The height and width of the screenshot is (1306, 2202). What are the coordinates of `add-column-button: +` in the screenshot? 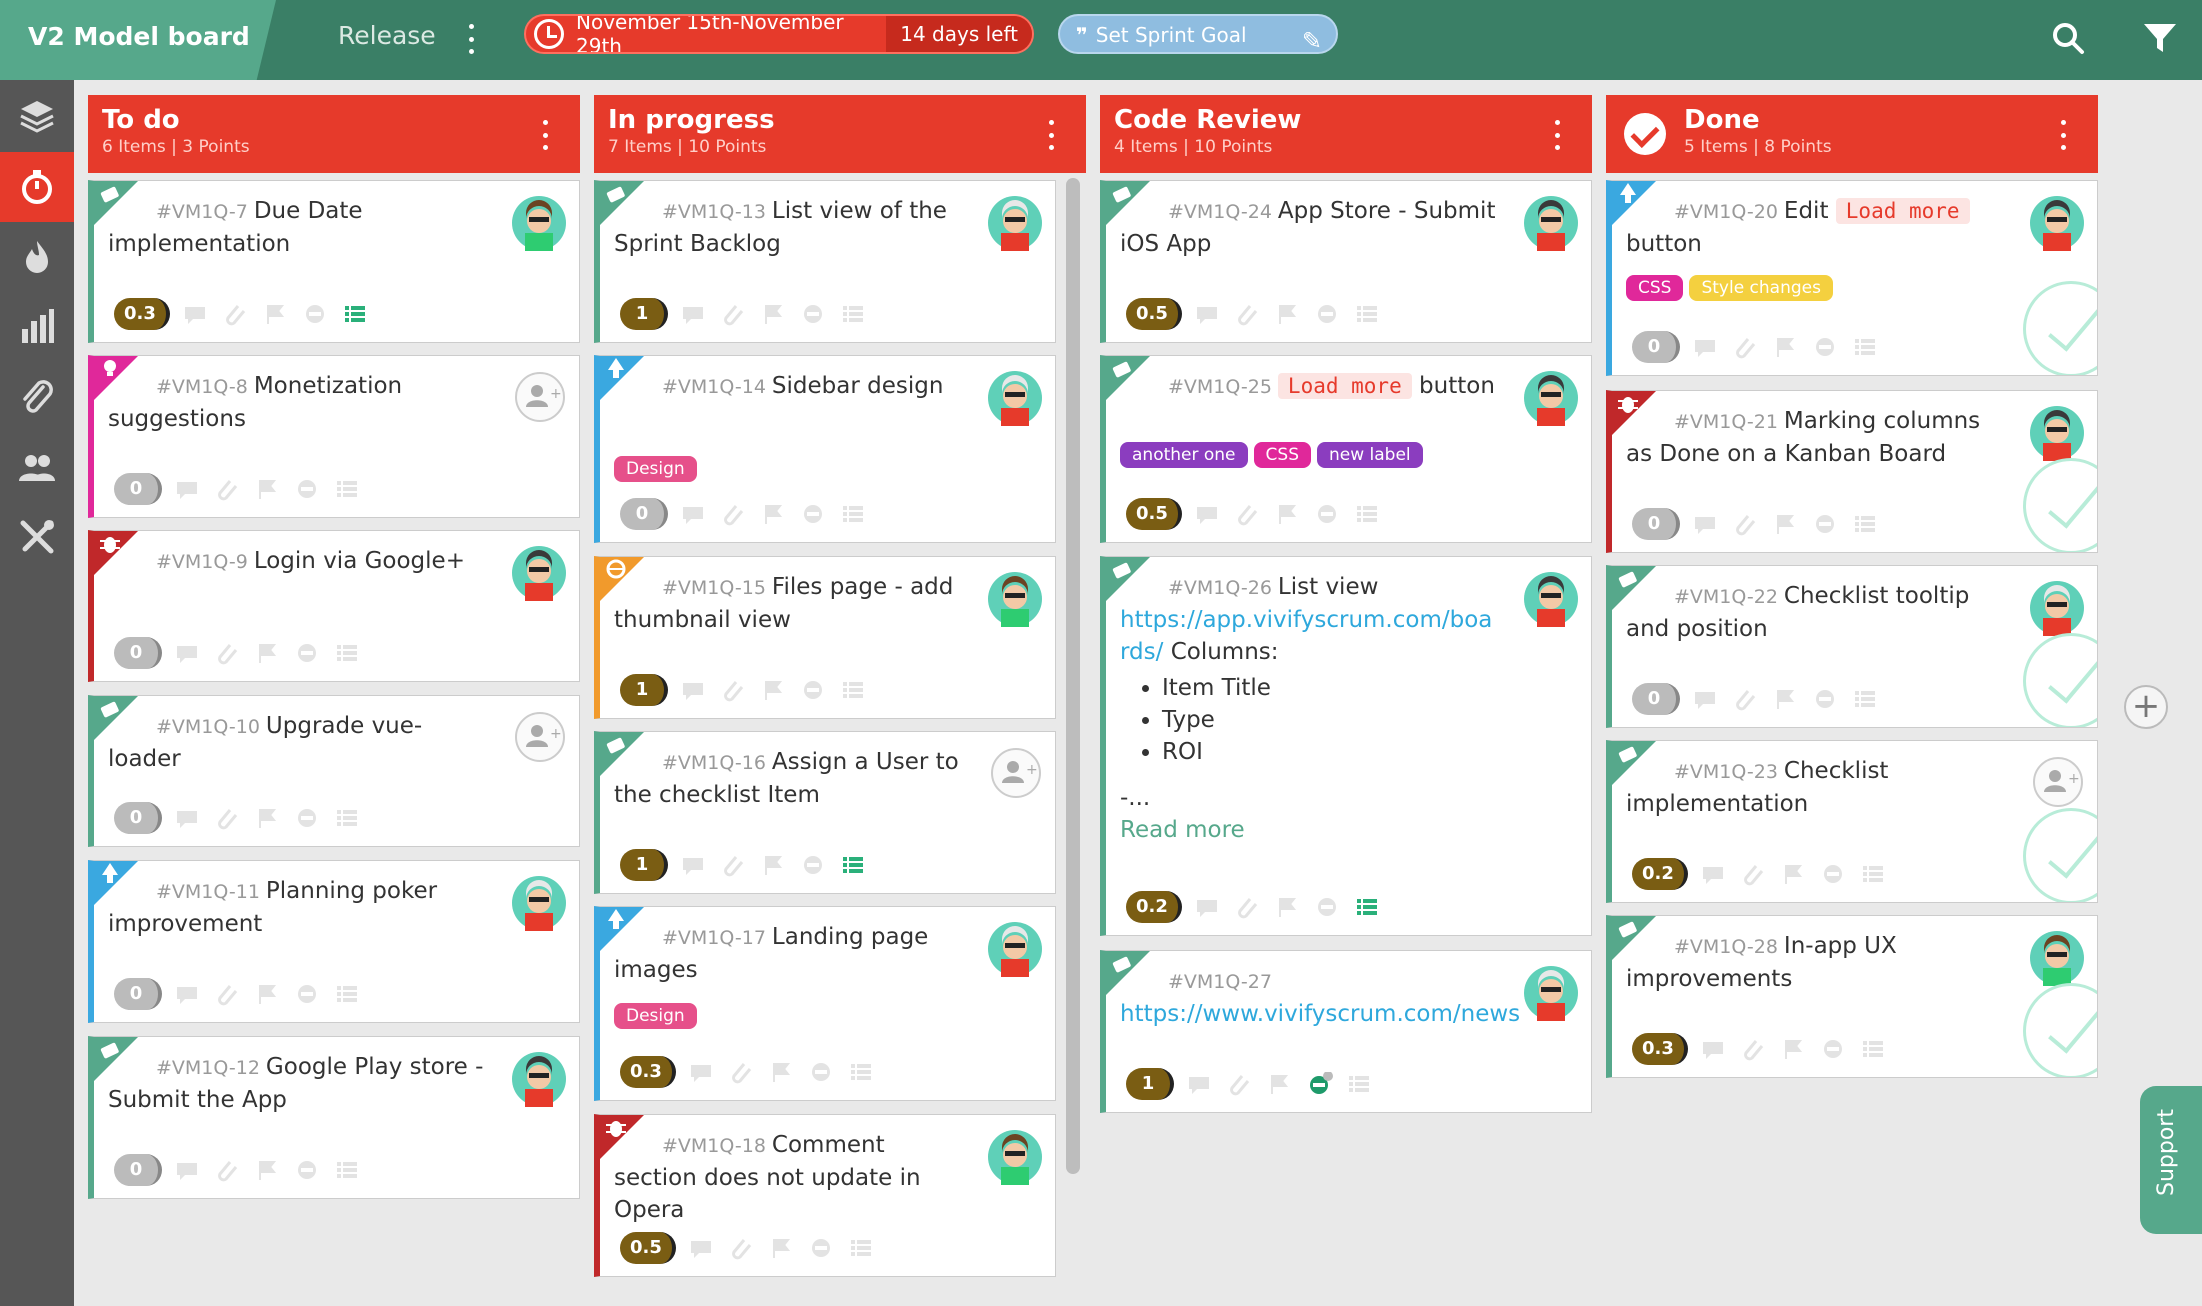 It's located at (2146, 707).